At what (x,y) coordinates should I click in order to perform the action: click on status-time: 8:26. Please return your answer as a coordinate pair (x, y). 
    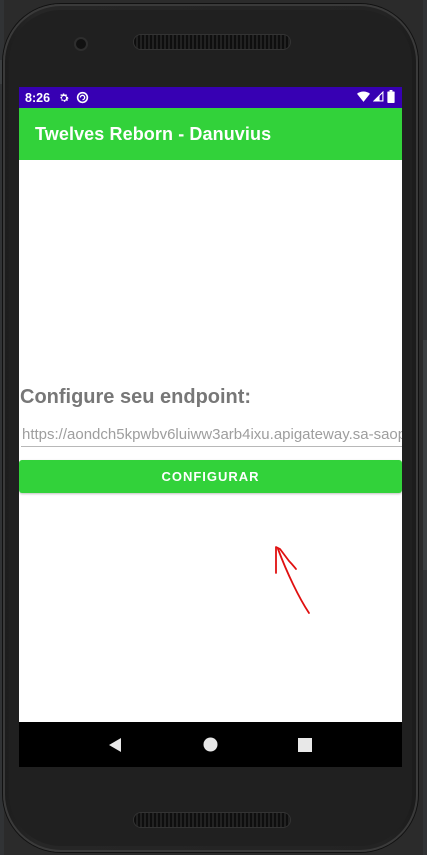
    Looking at the image, I should click on (38, 97).